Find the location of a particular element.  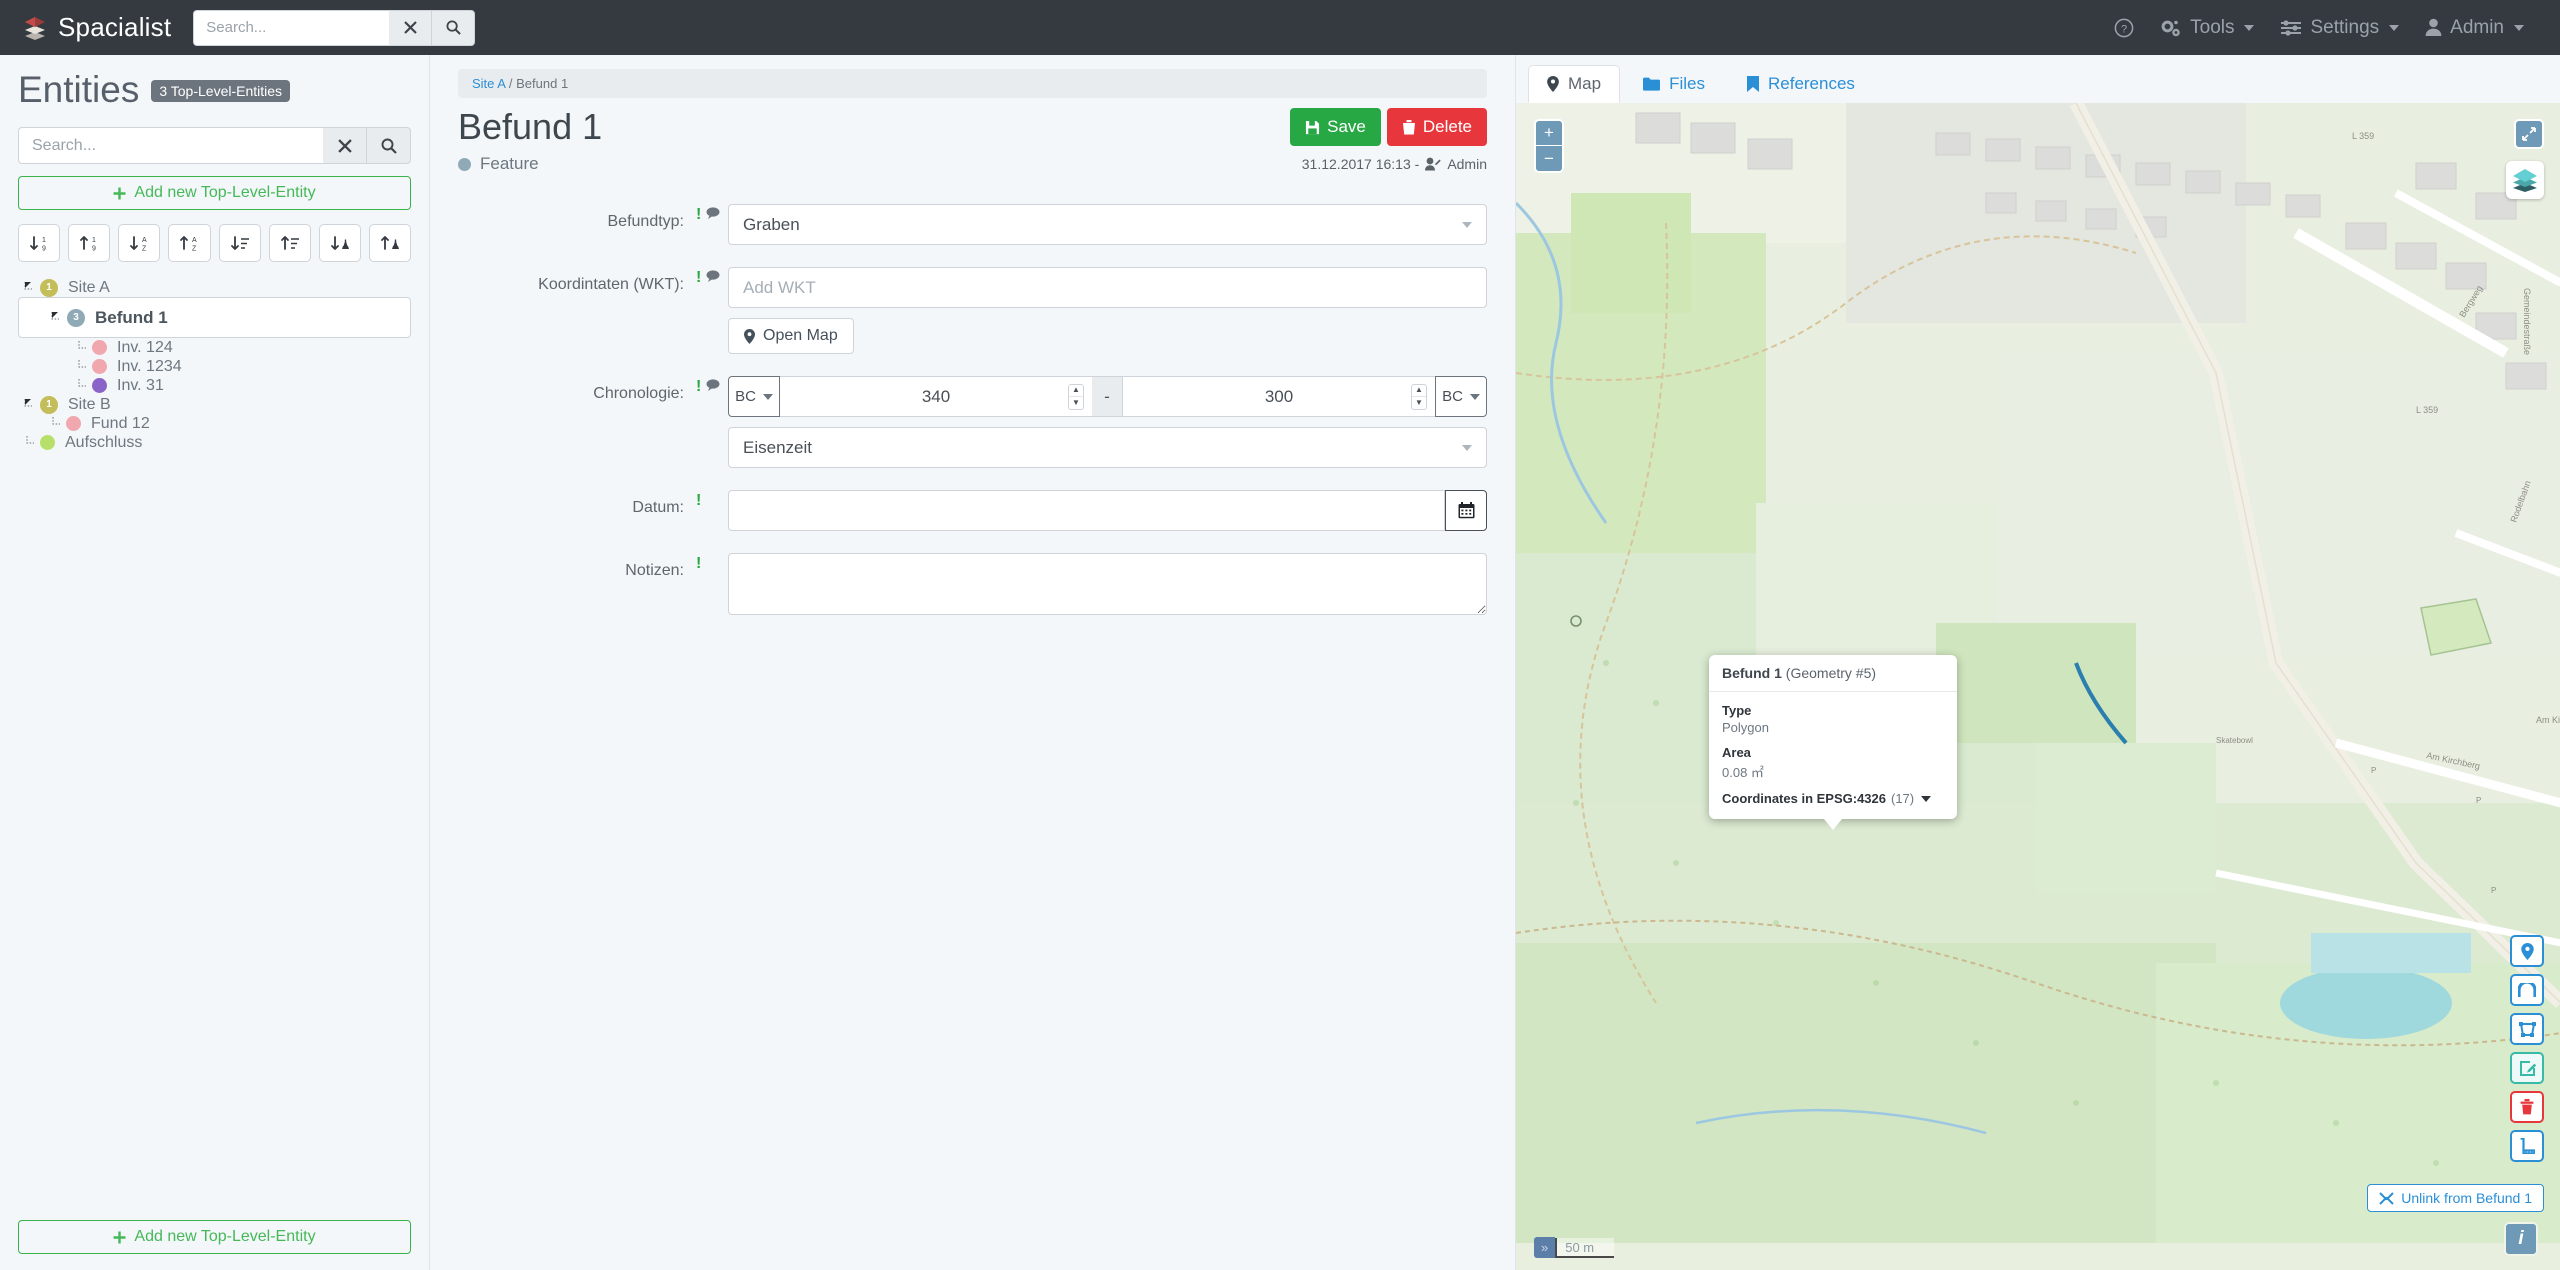

sort-numeric-down: 19 is located at coordinates (39, 243).